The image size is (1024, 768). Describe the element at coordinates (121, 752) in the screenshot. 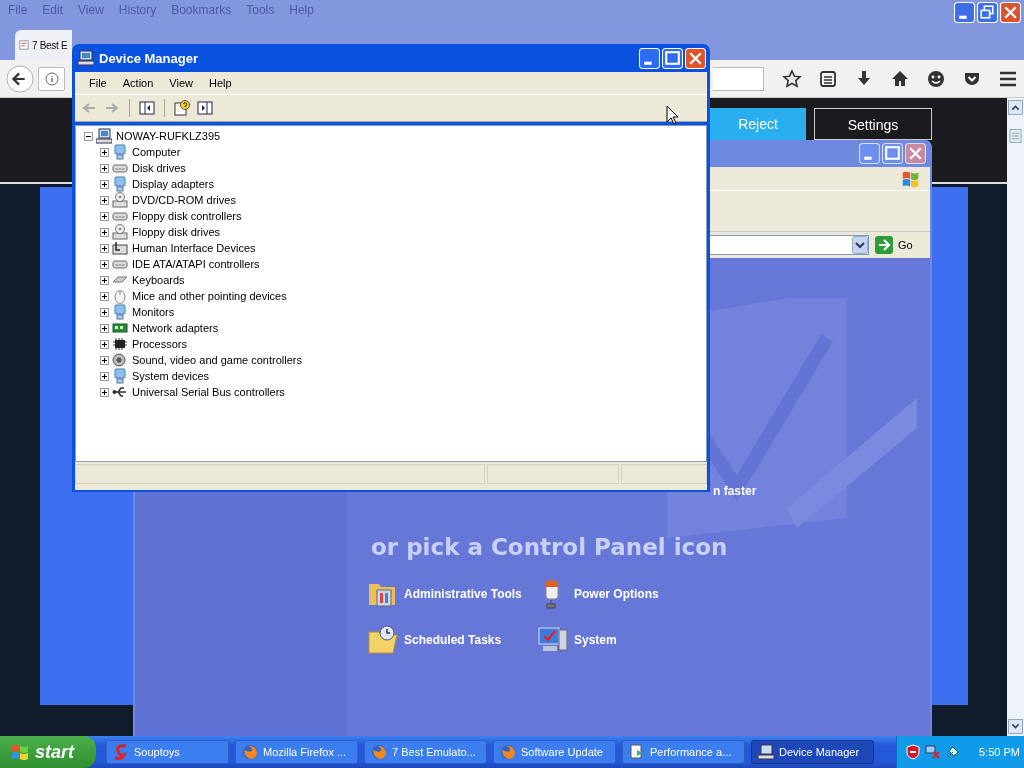

I see `squiggle-icon` at that location.